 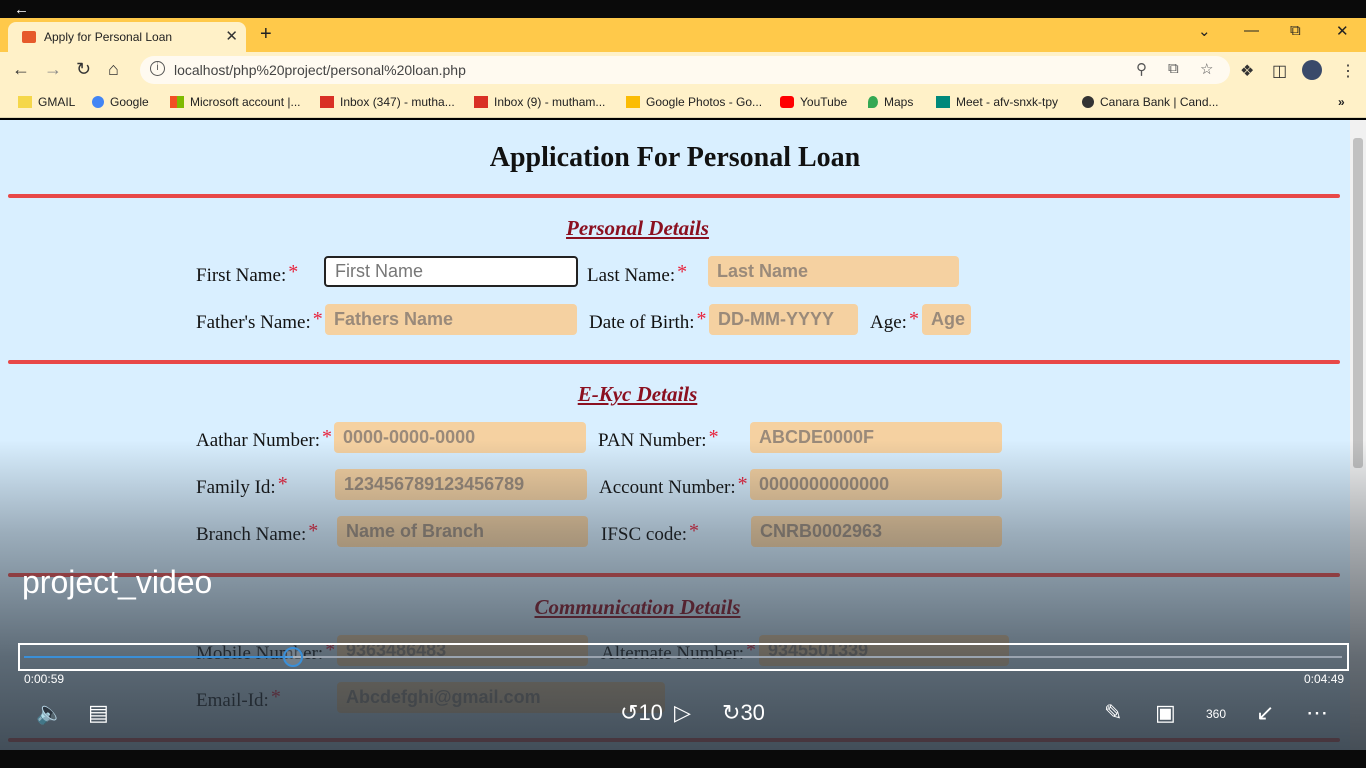 I want to click on top-black-bar, so click(x=683, y=9).